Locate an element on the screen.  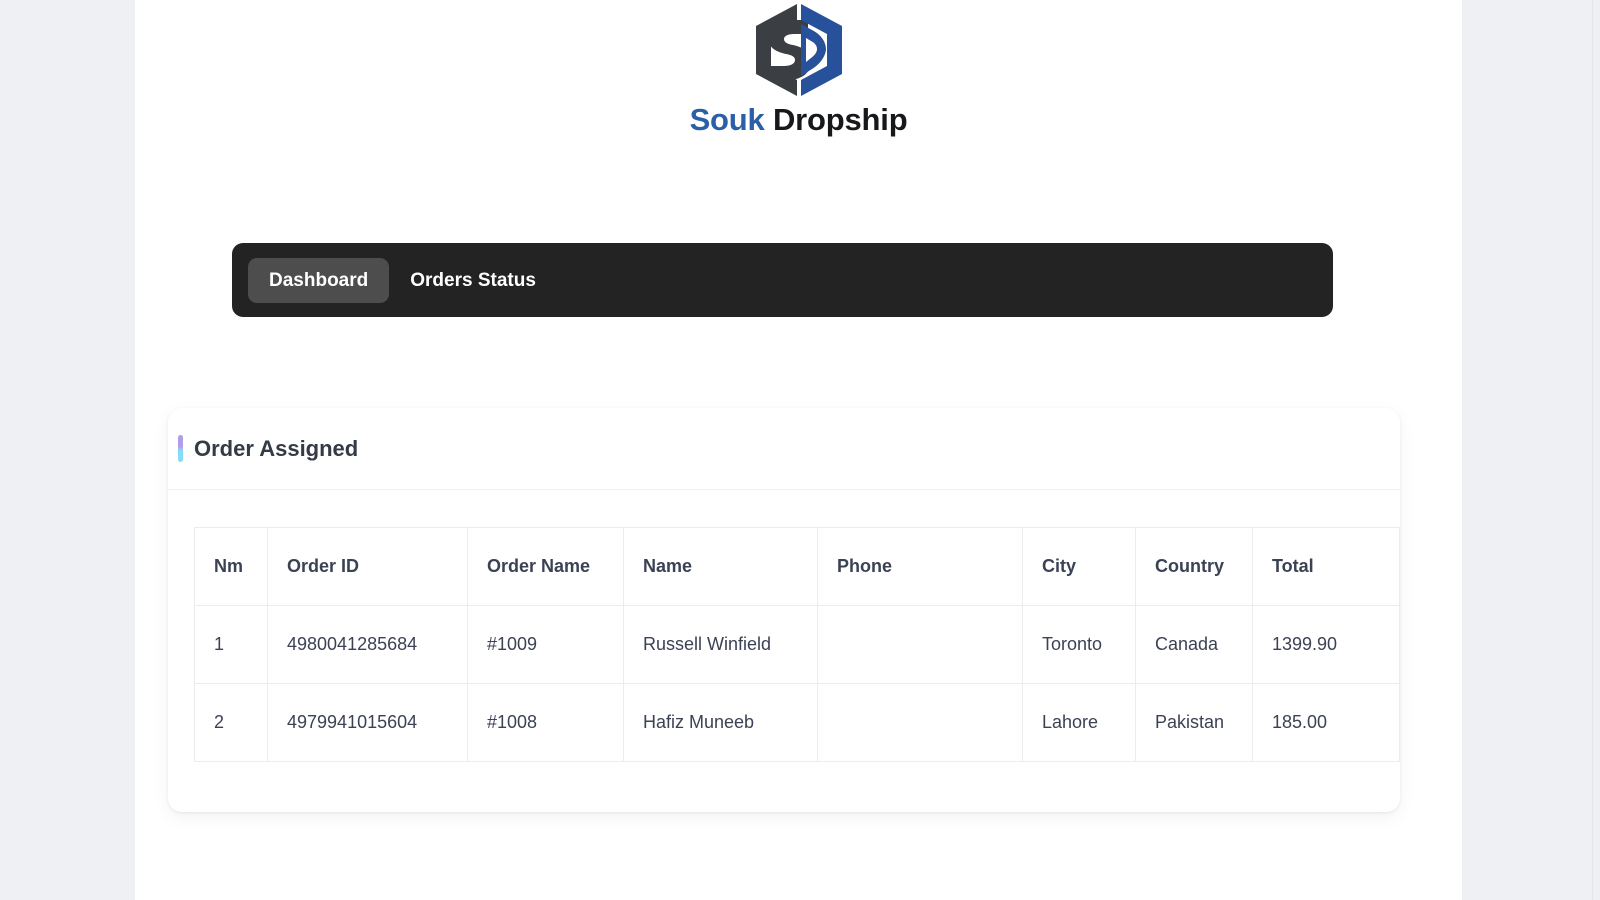
column-header-city: City is located at coordinates (1079, 566).